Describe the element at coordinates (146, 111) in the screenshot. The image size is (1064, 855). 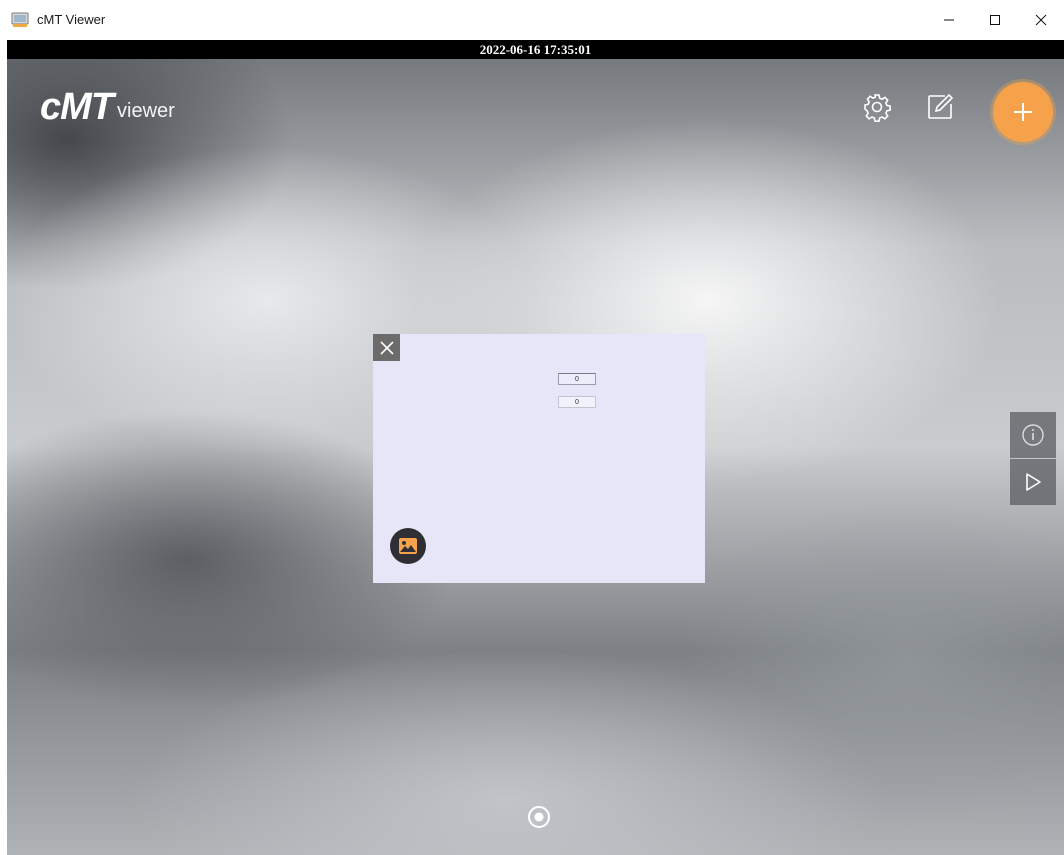
I see `logo-sub: viewer` at that location.